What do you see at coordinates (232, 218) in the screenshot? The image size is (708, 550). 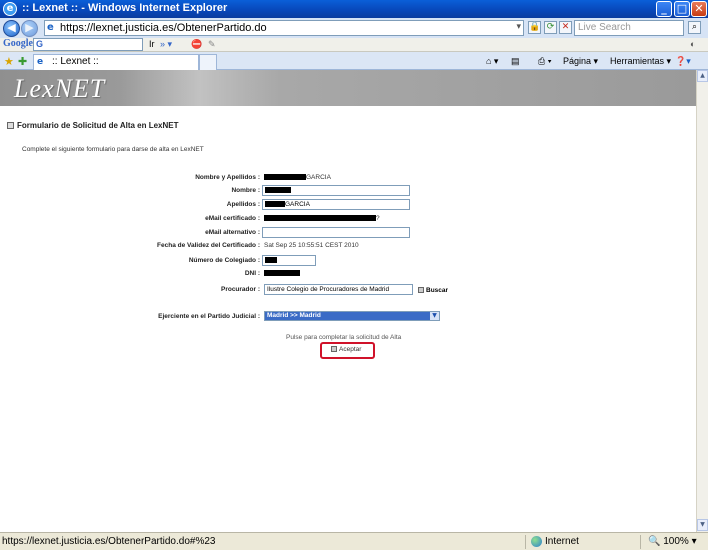 I see `label-email-certificado: eMail certificado :` at bounding box center [232, 218].